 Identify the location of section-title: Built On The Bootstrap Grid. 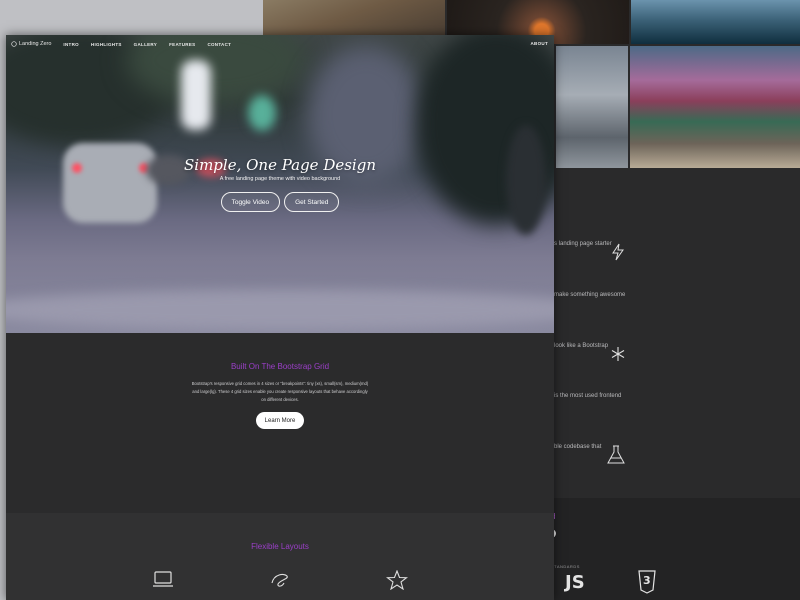
(280, 366).